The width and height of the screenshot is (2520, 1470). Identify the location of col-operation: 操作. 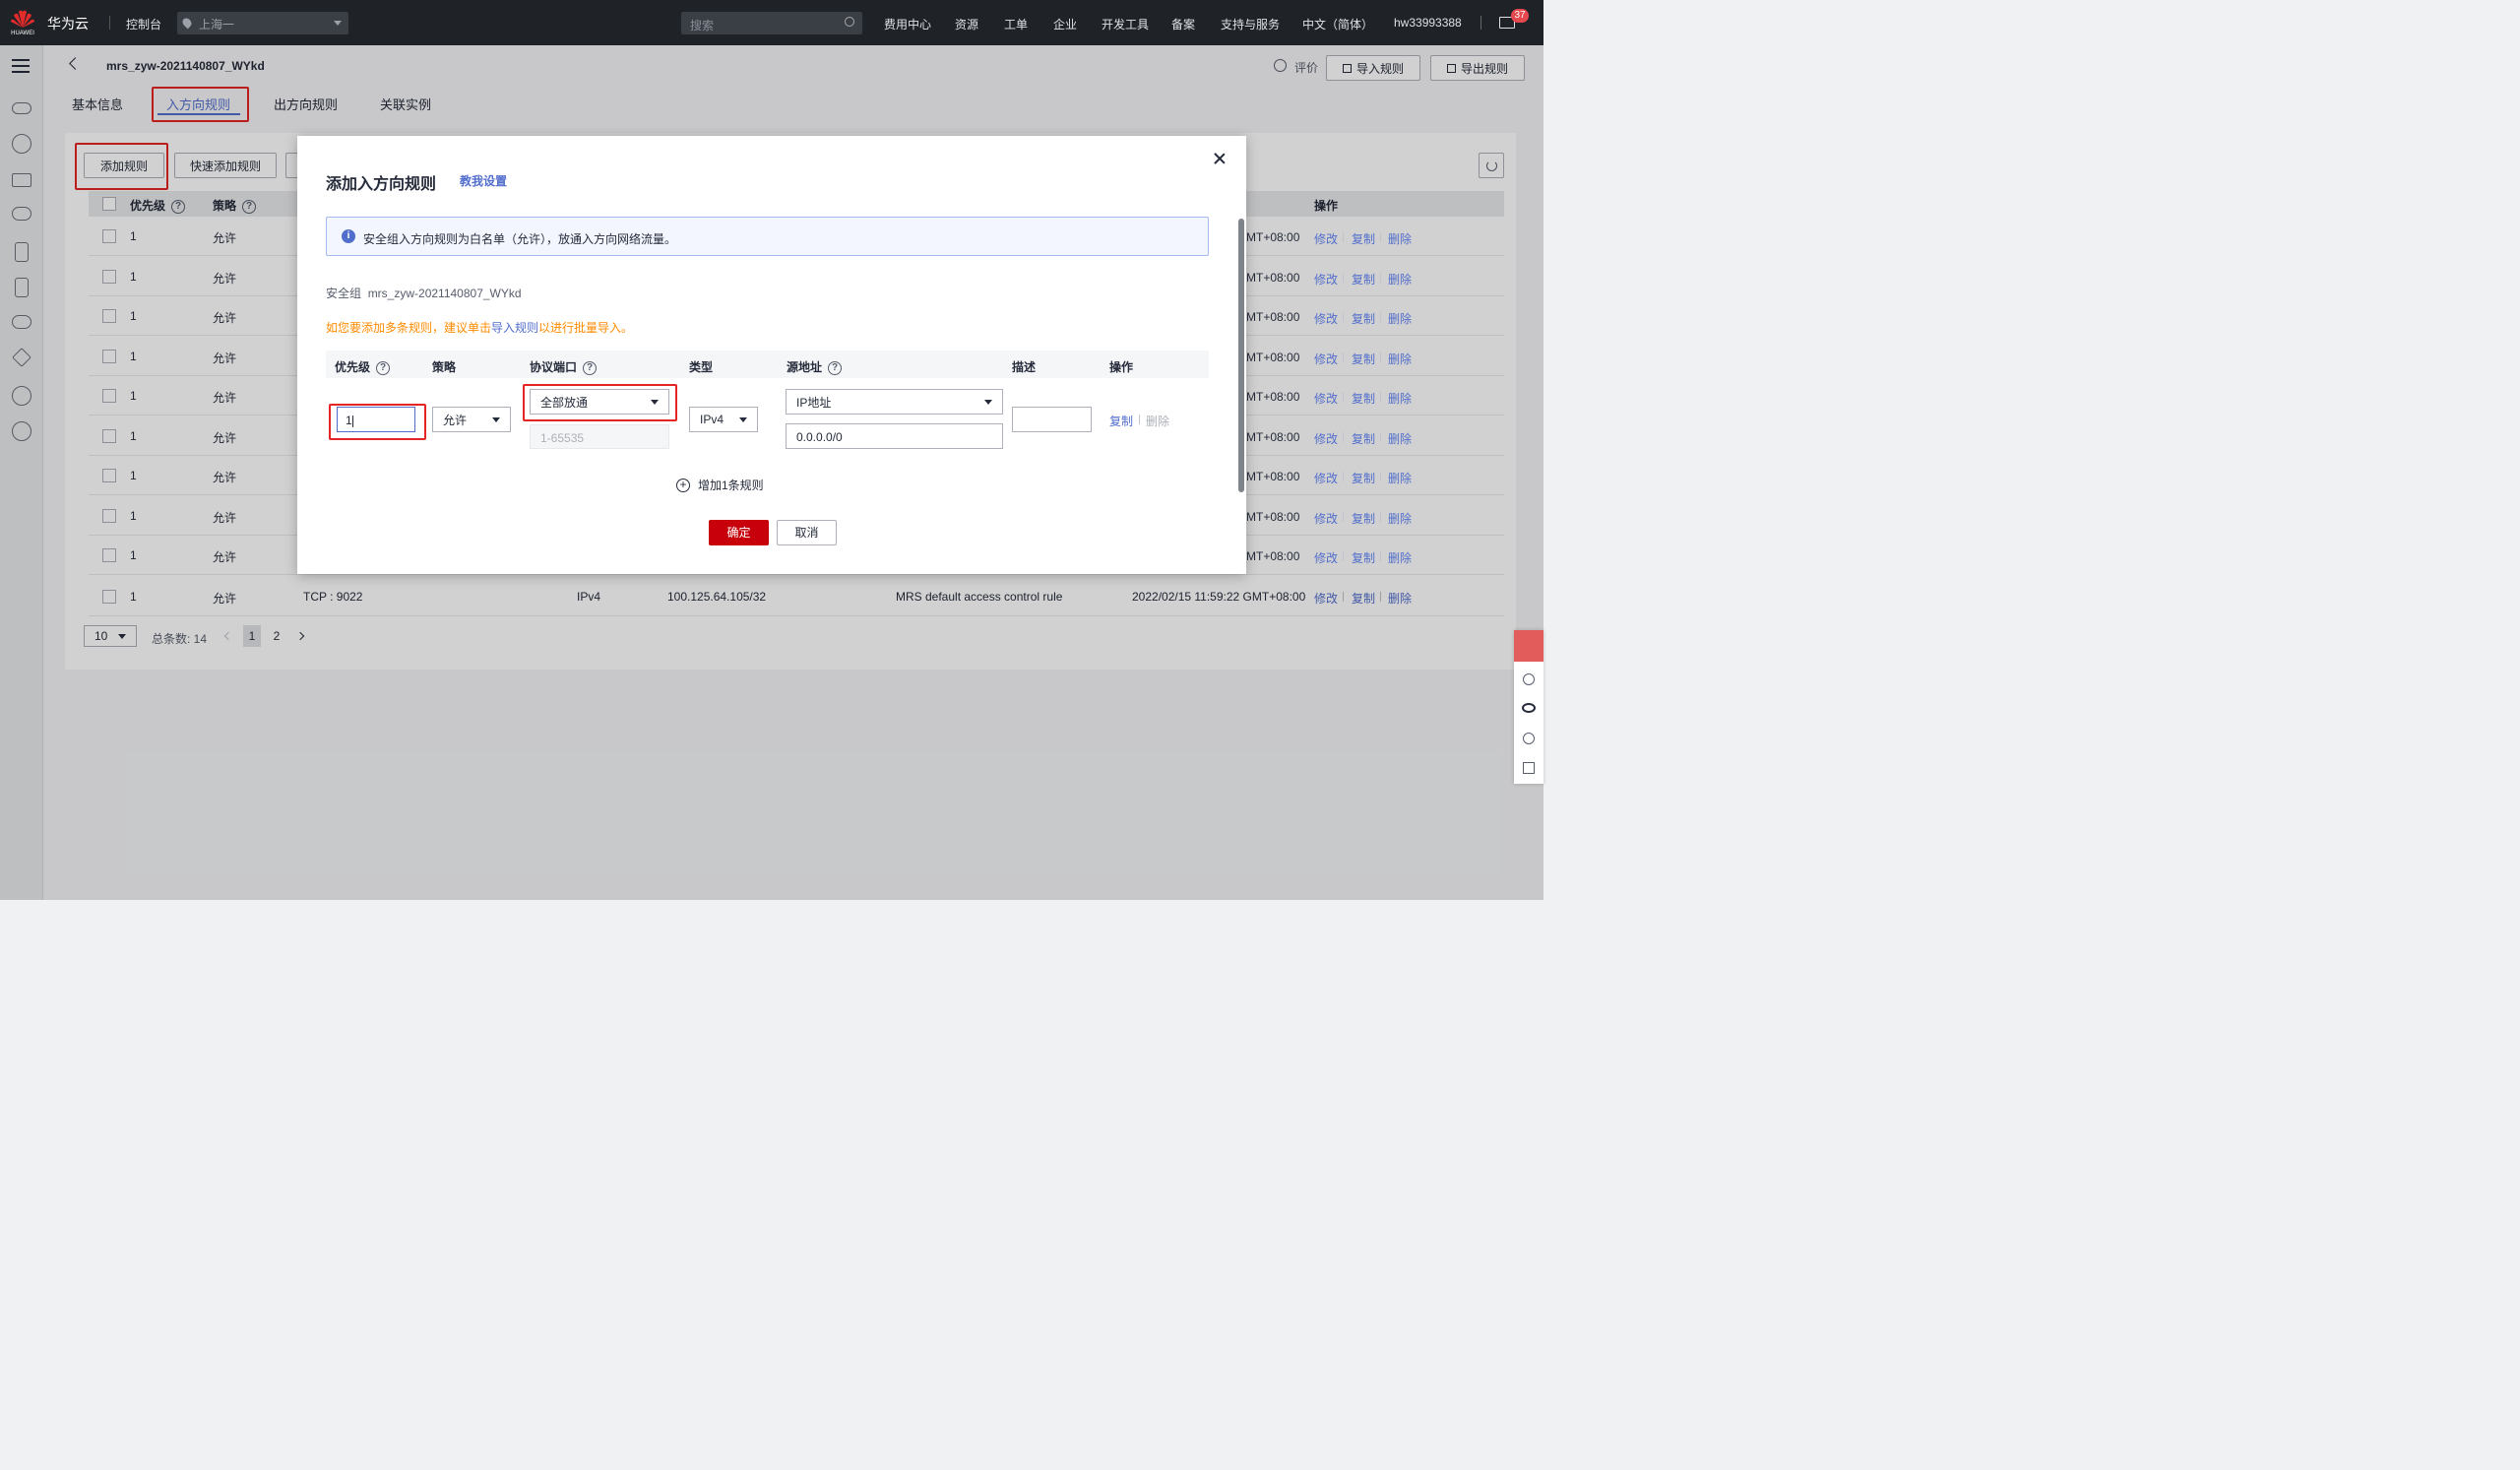
(1121, 367).